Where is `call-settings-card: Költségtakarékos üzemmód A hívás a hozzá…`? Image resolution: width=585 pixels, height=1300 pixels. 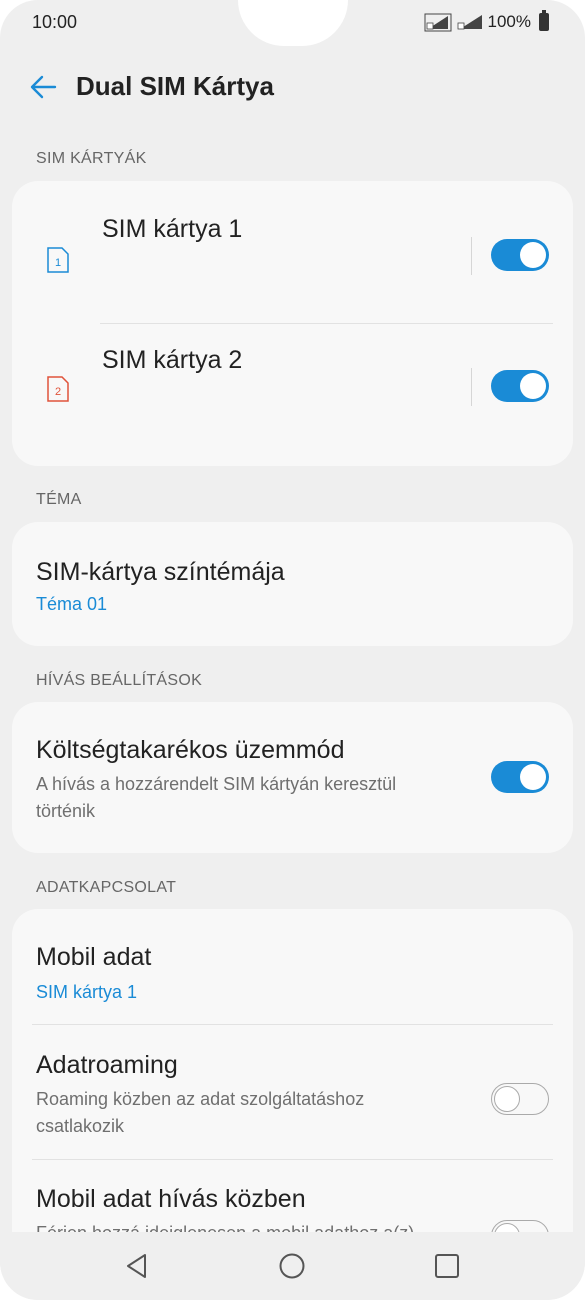
call-settings-card: Költségtakarékos üzemmód A hívás a hozzá… is located at coordinates (292, 777).